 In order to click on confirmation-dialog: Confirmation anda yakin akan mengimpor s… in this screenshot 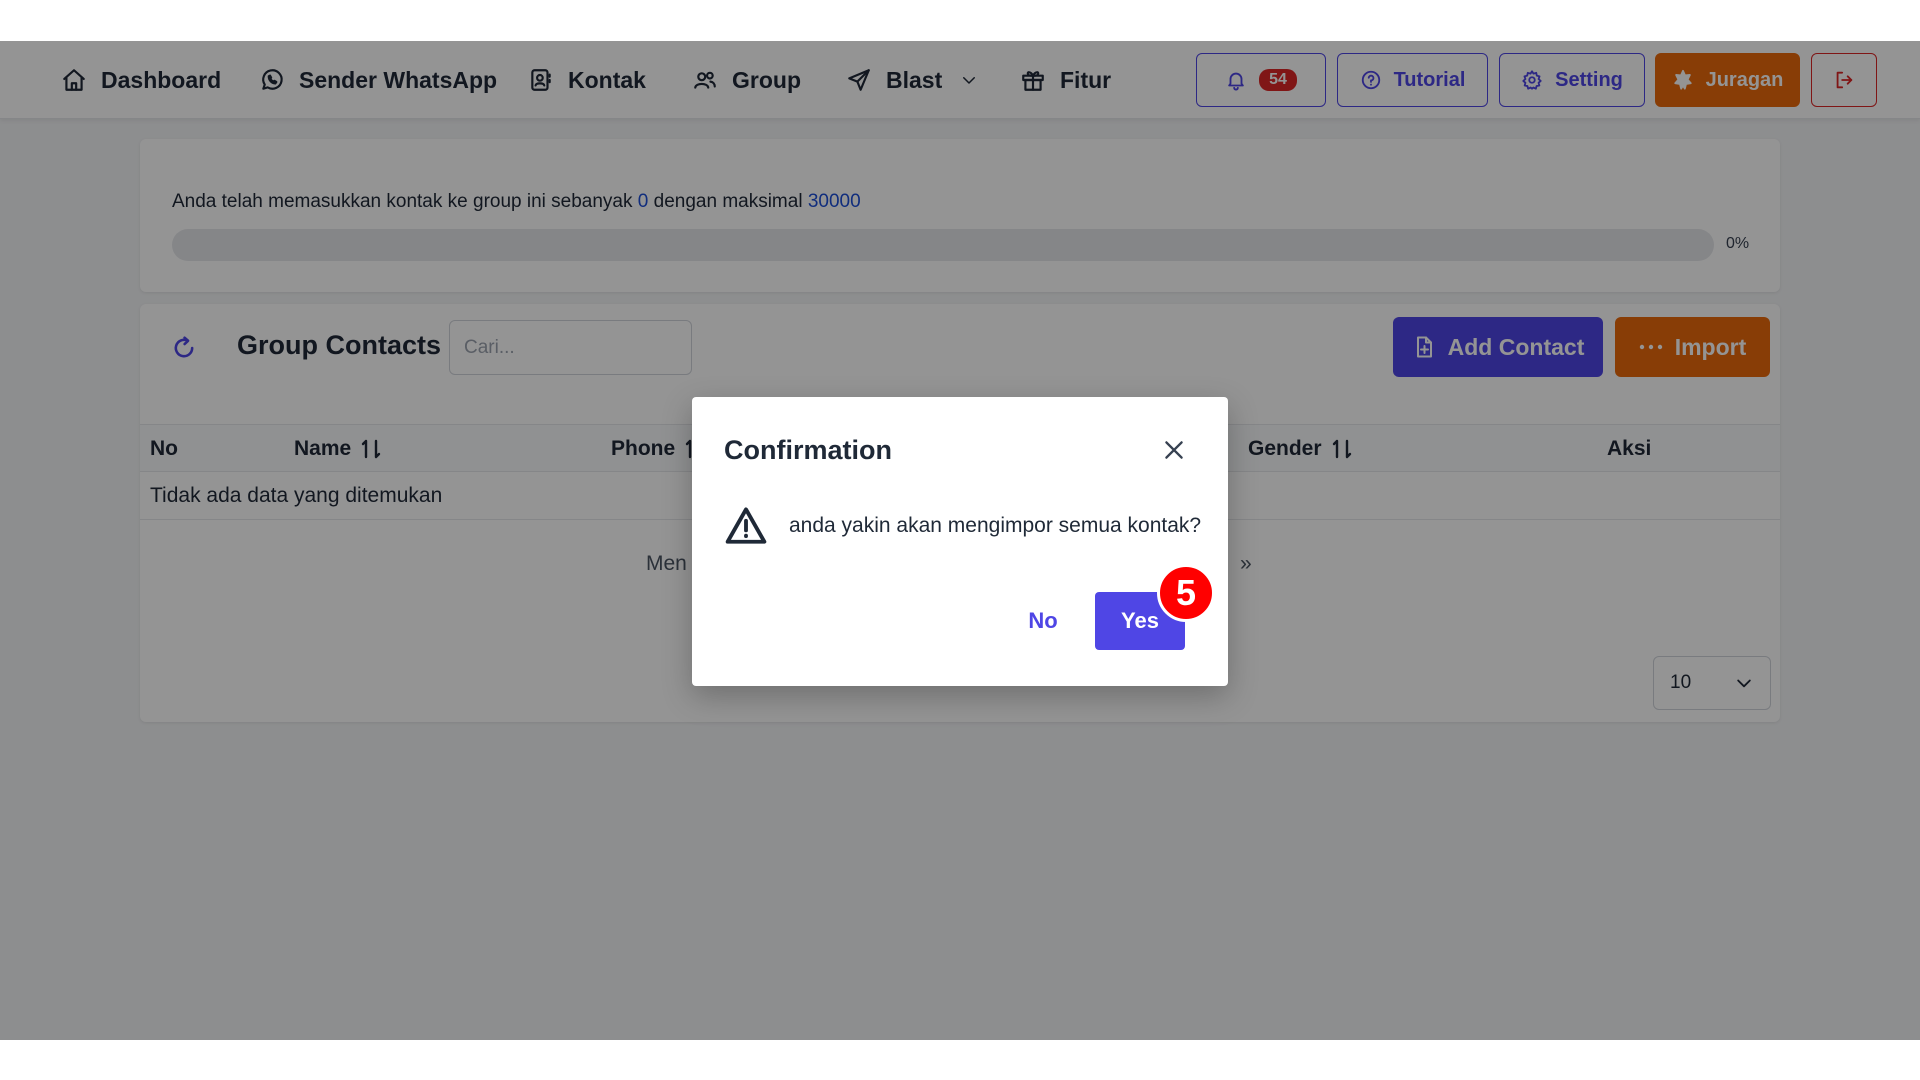, I will do `click(960, 541)`.